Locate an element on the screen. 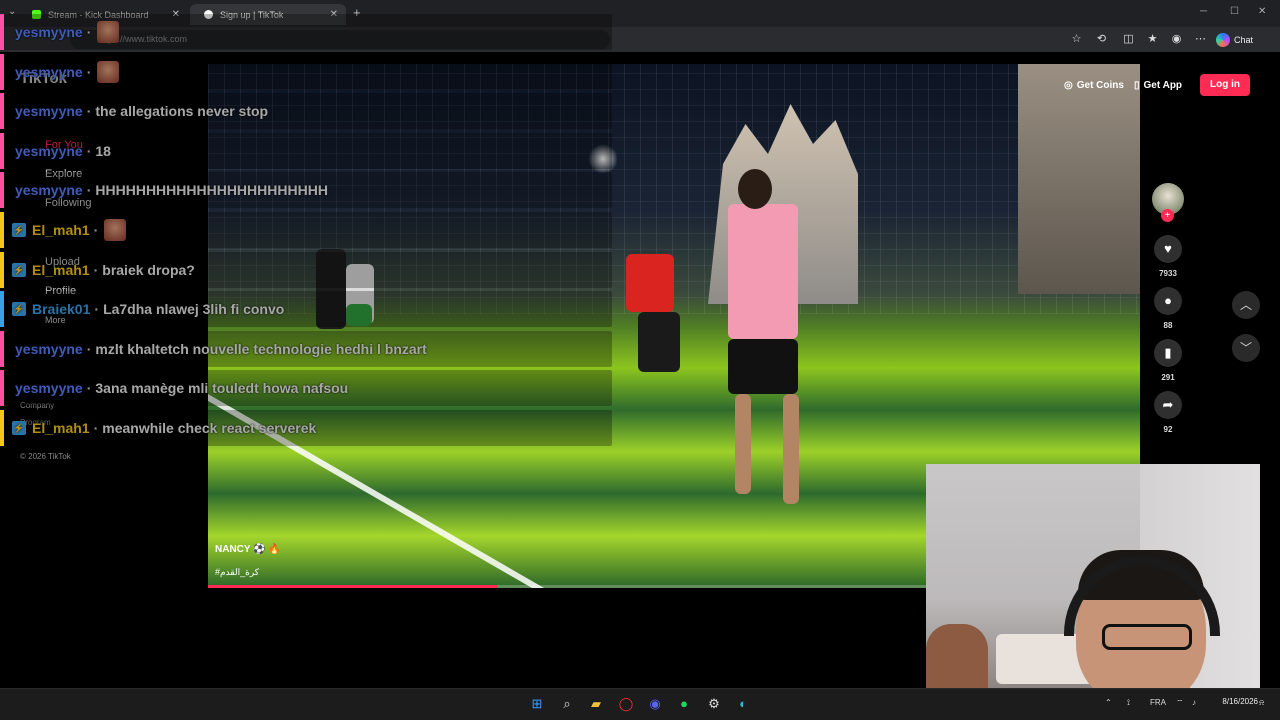 The width and height of the screenshot is (1280, 720). extensions-icon: ⟲ is located at coordinates (1101, 39).